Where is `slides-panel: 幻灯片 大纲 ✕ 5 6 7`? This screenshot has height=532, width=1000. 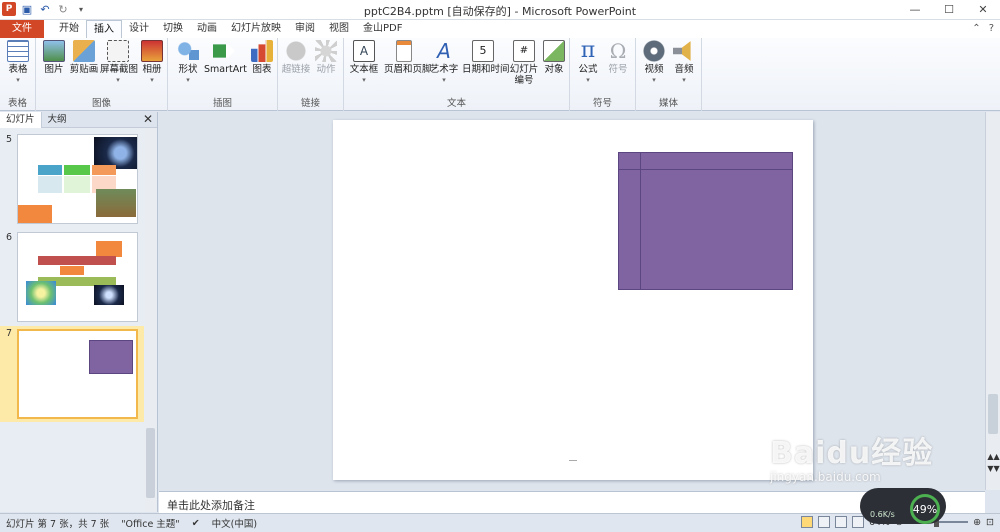
slides-panel: 幻灯片 大纲 ✕ 5 6 7 is located at coordinates (79, 311).